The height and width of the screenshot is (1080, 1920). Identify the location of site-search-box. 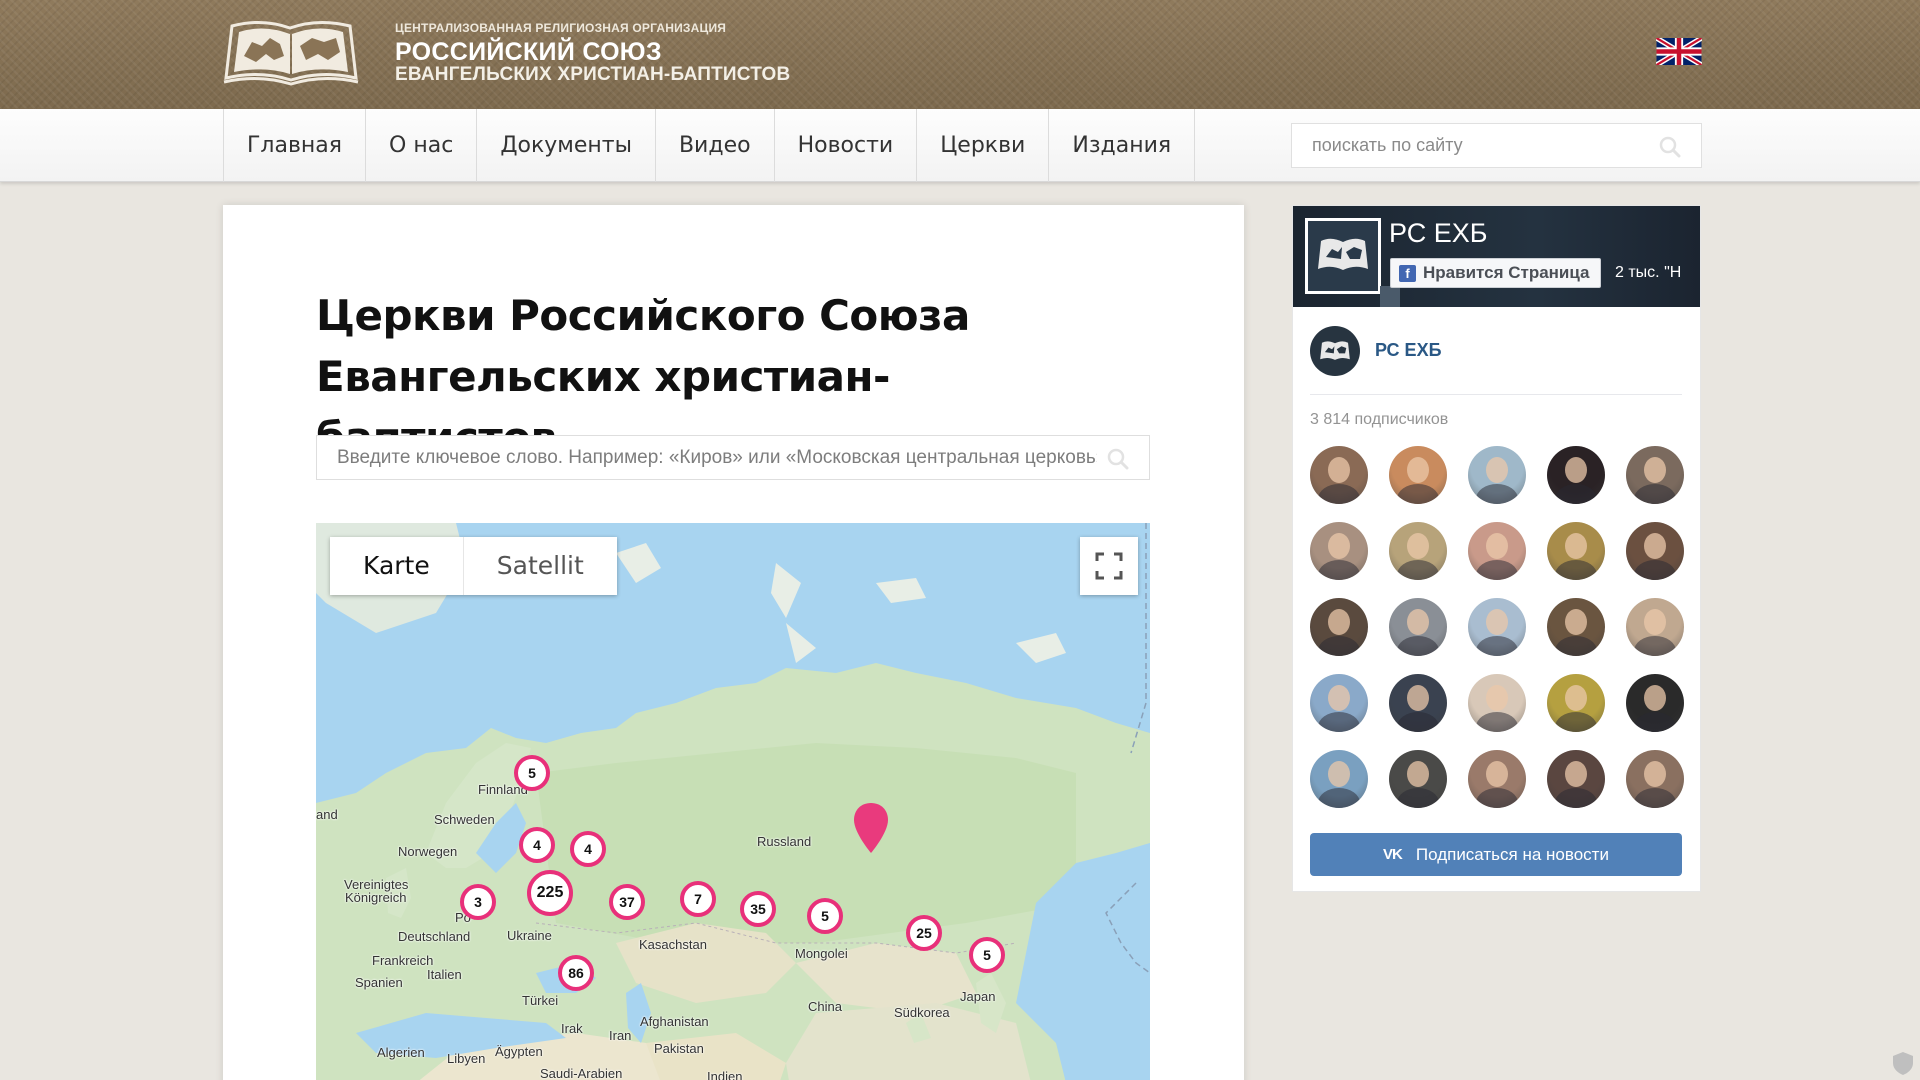
(1496, 145).